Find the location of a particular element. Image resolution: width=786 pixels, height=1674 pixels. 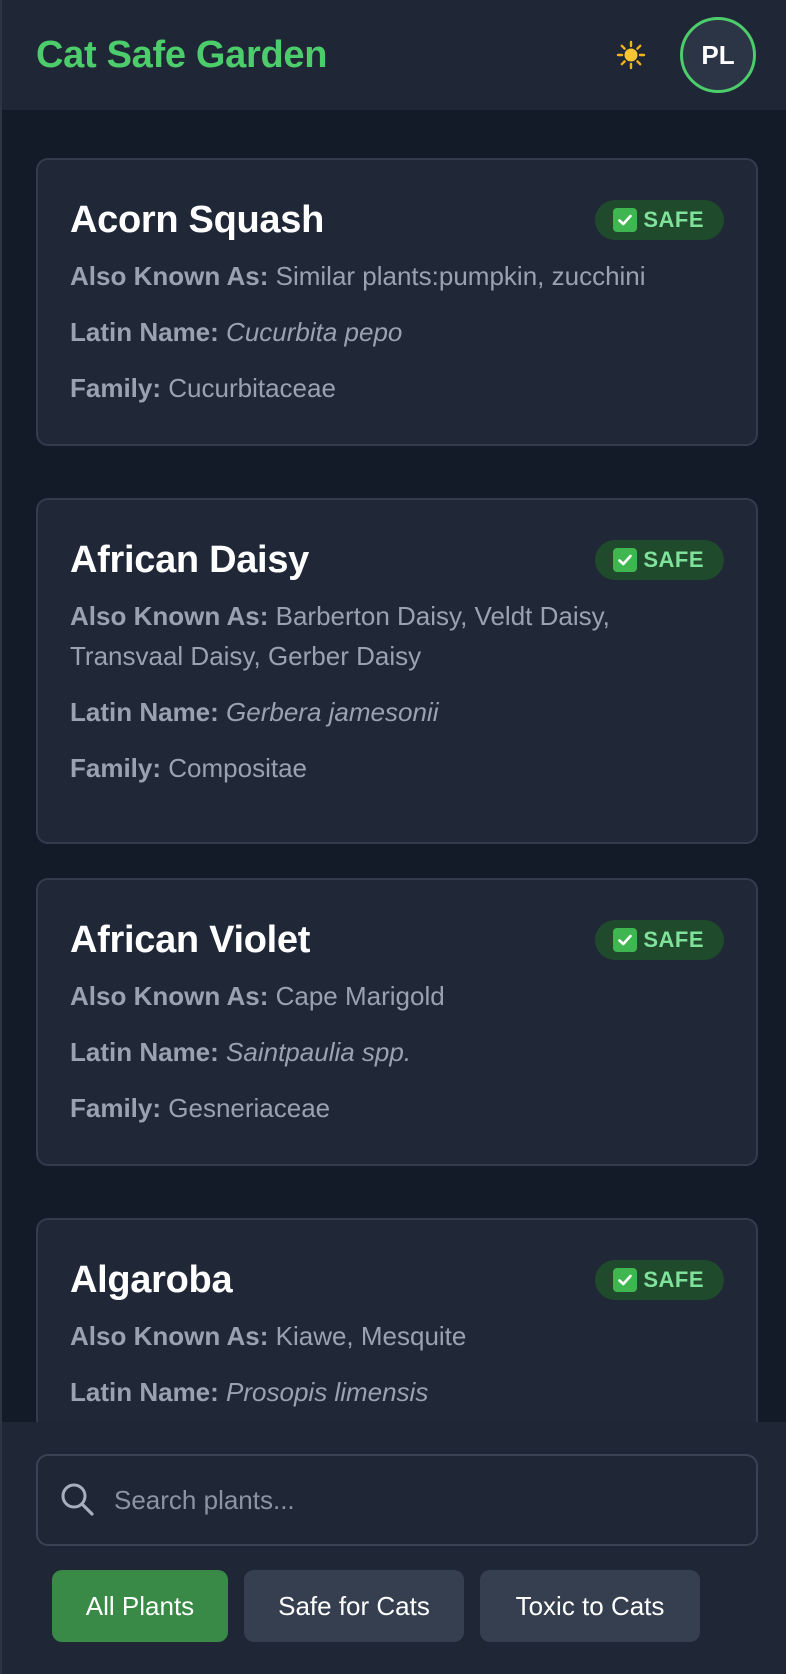

theme-toggle-button is located at coordinates (631, 55).